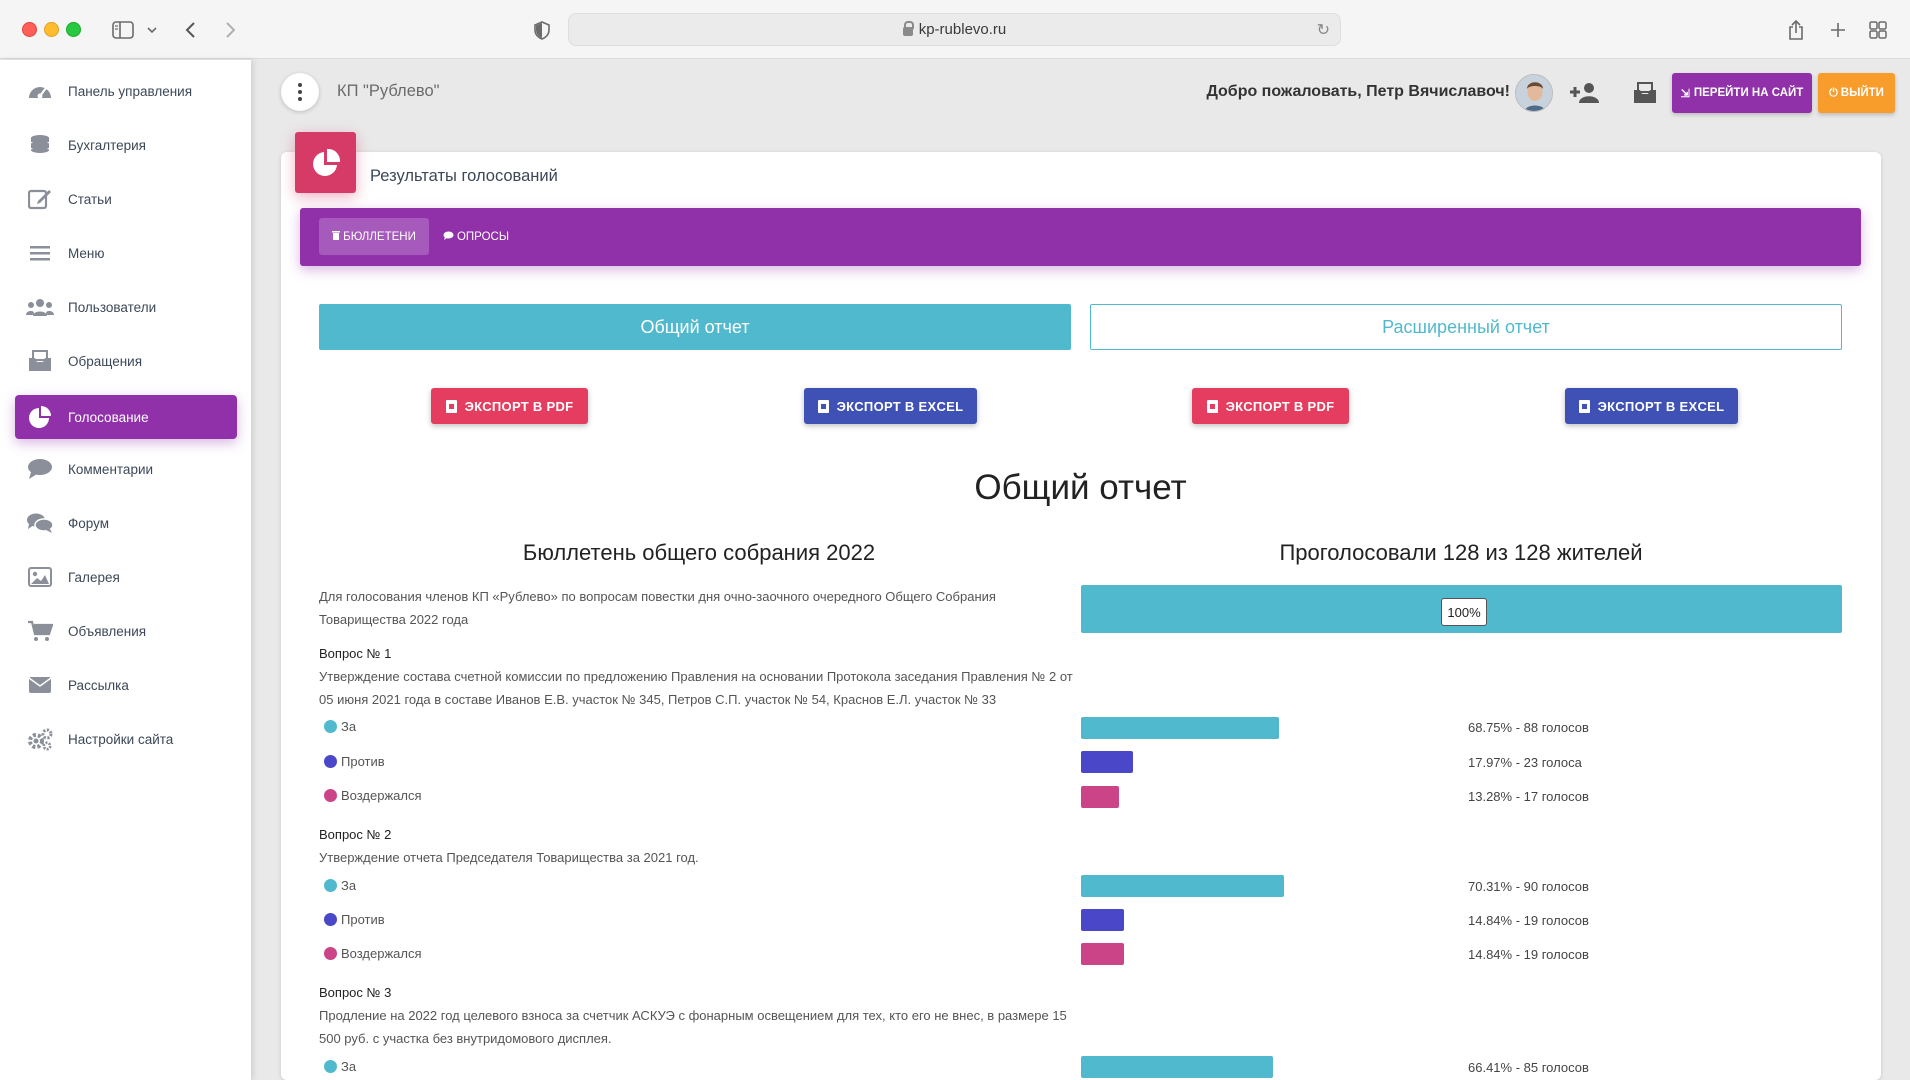  I want to click on tab-label: Бюллетени, so click(379, 236).